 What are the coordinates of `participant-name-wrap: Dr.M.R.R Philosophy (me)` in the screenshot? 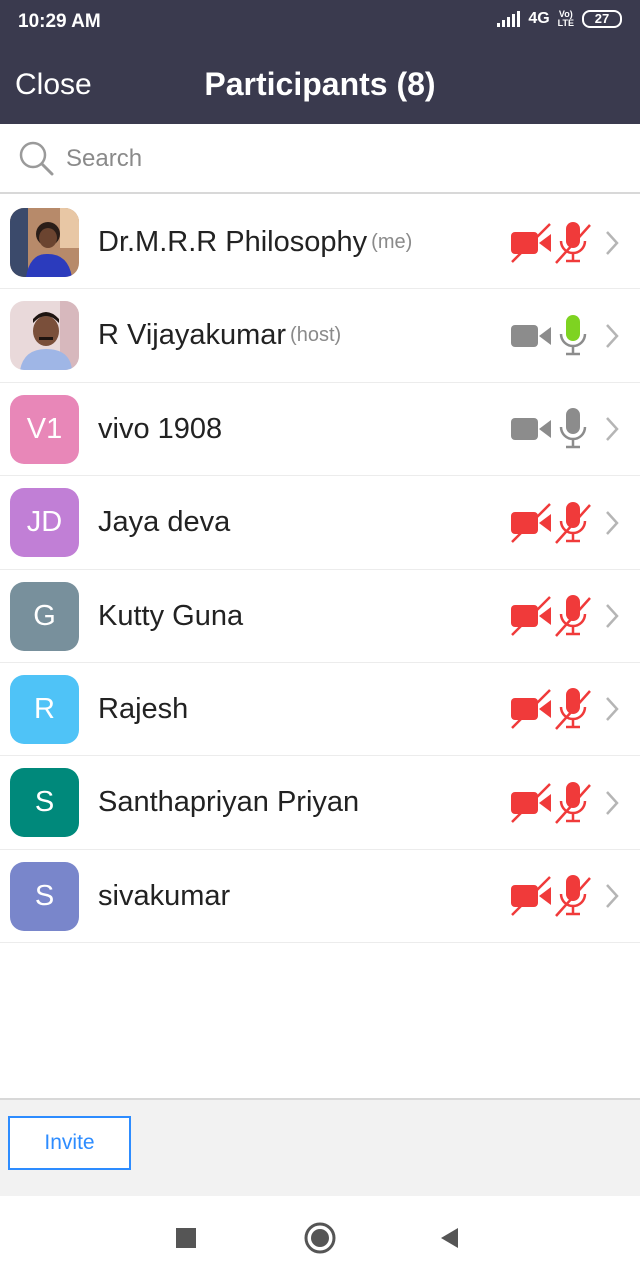 It's located at (255, 242).